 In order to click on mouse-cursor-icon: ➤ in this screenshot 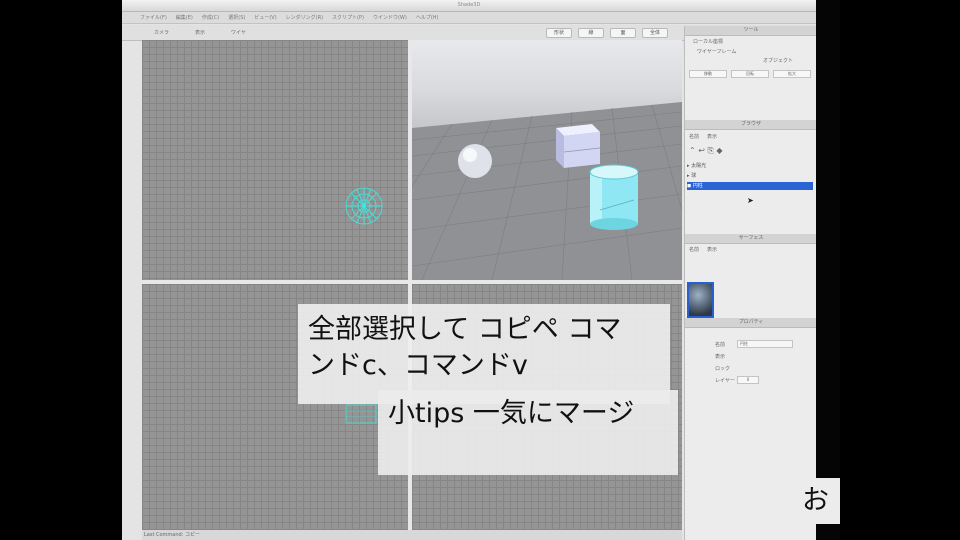, I will do `click(750, 200)`.